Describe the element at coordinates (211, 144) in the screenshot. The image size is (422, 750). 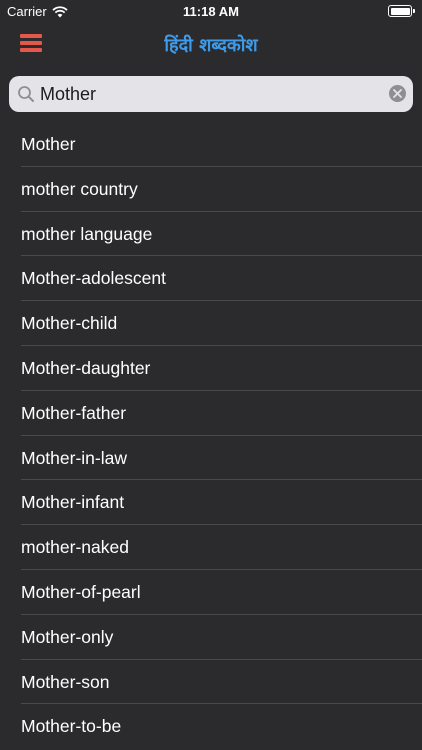
I see `list-item: Mother` at that location.